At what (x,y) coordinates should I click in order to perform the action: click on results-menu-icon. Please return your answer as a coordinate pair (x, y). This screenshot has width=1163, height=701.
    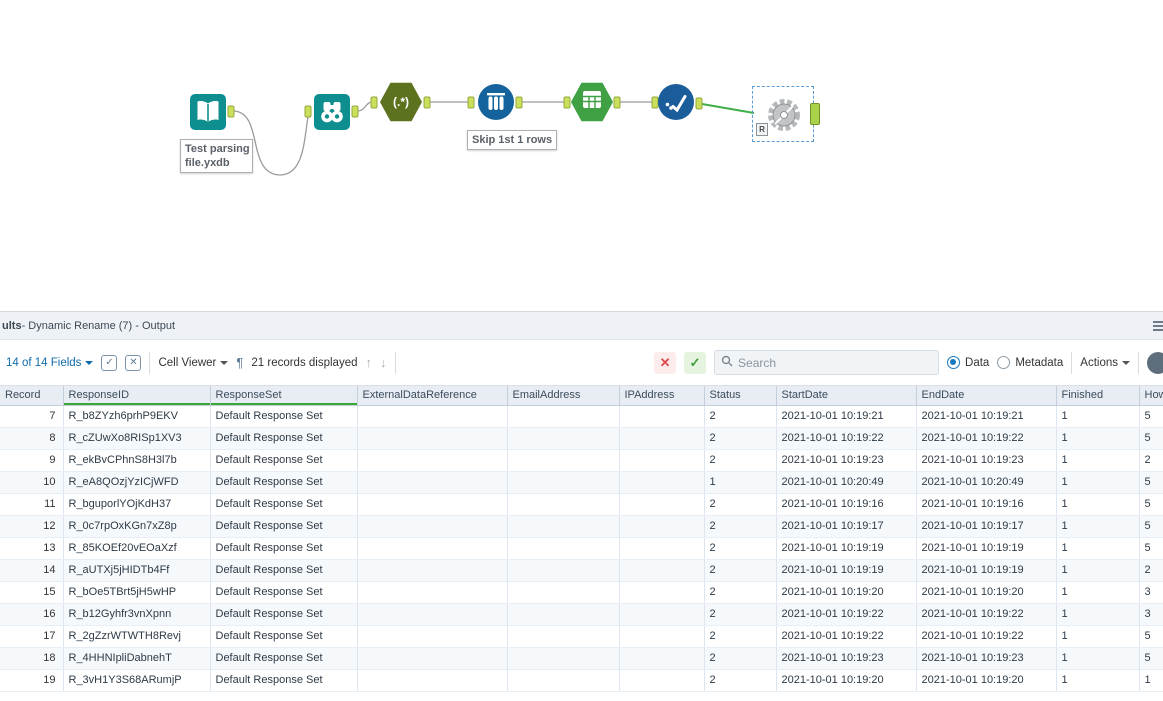
    Looking at the image, I should click on (1158, 325).